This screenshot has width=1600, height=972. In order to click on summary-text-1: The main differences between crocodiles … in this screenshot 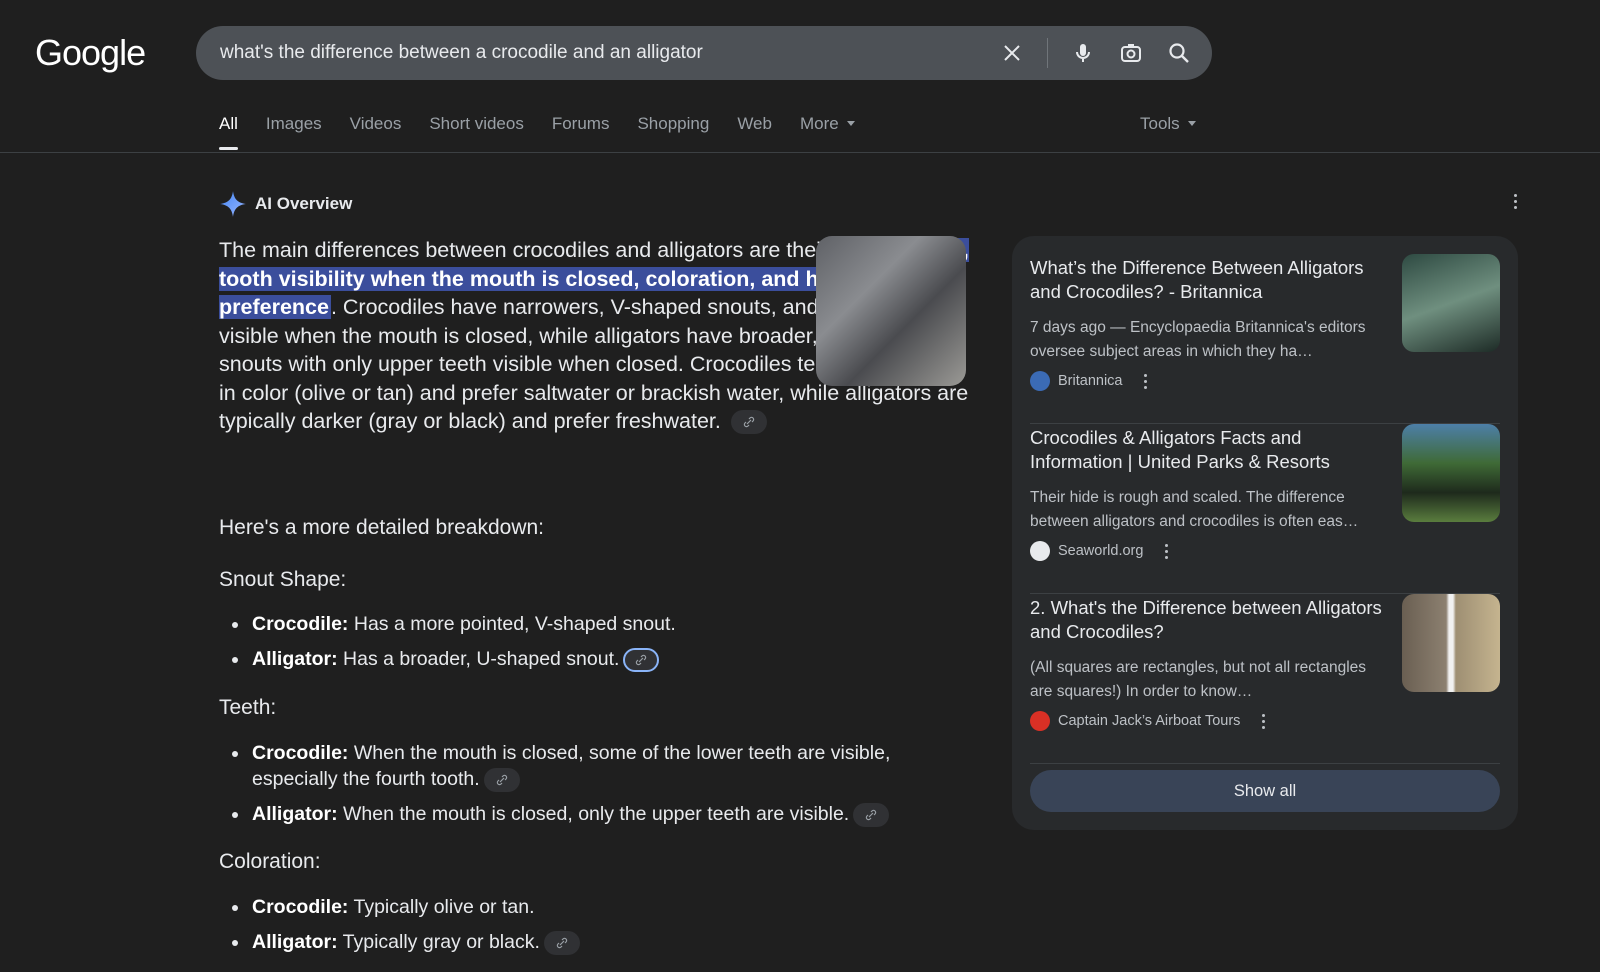, I will do `click(527, 250)`.